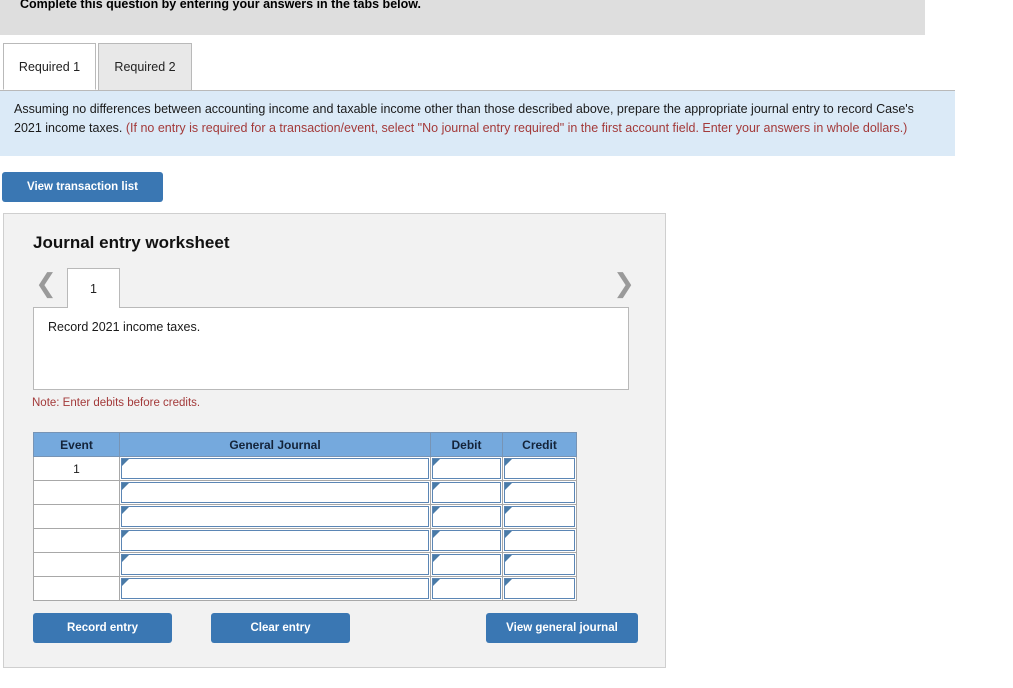  I want to click on table-row: 1, so click(305, 468).